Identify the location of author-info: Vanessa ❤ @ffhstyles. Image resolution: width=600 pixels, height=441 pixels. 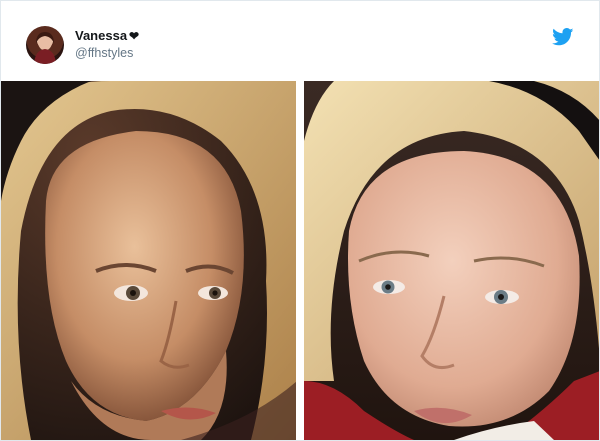
(107, 44).